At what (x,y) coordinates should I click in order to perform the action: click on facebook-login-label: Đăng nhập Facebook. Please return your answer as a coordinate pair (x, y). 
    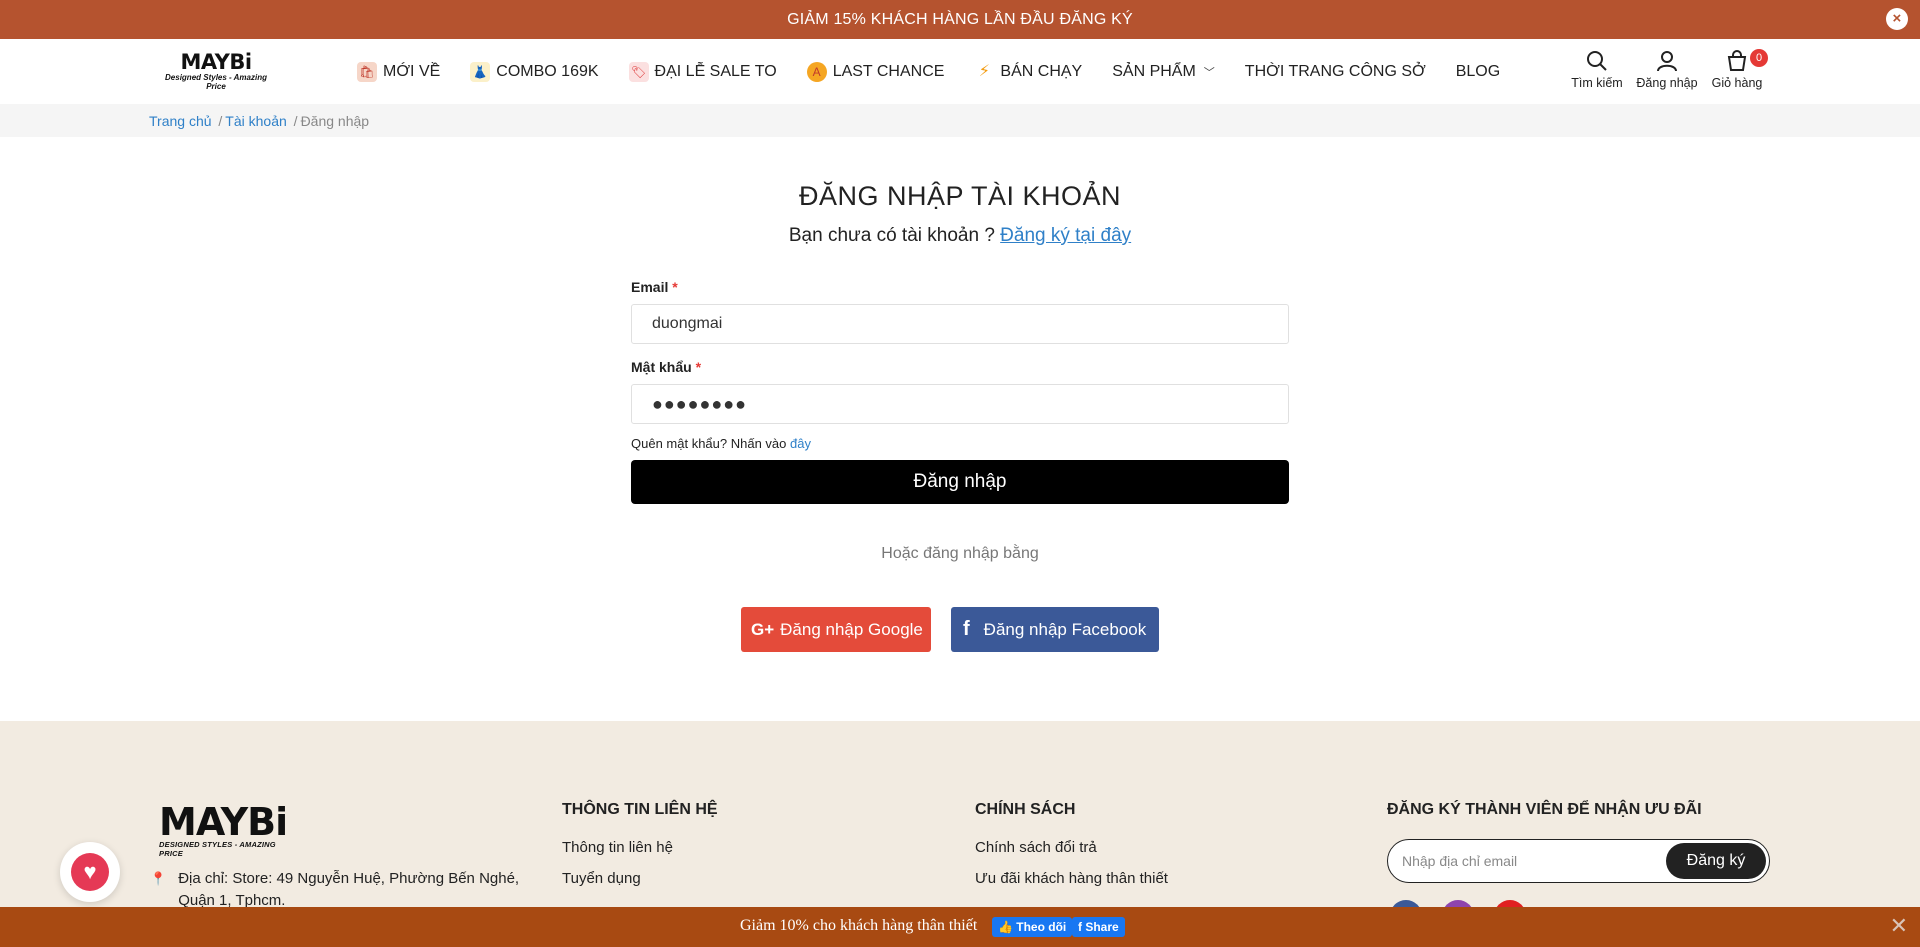
    Looking at the image, I should click on (1065, 629).